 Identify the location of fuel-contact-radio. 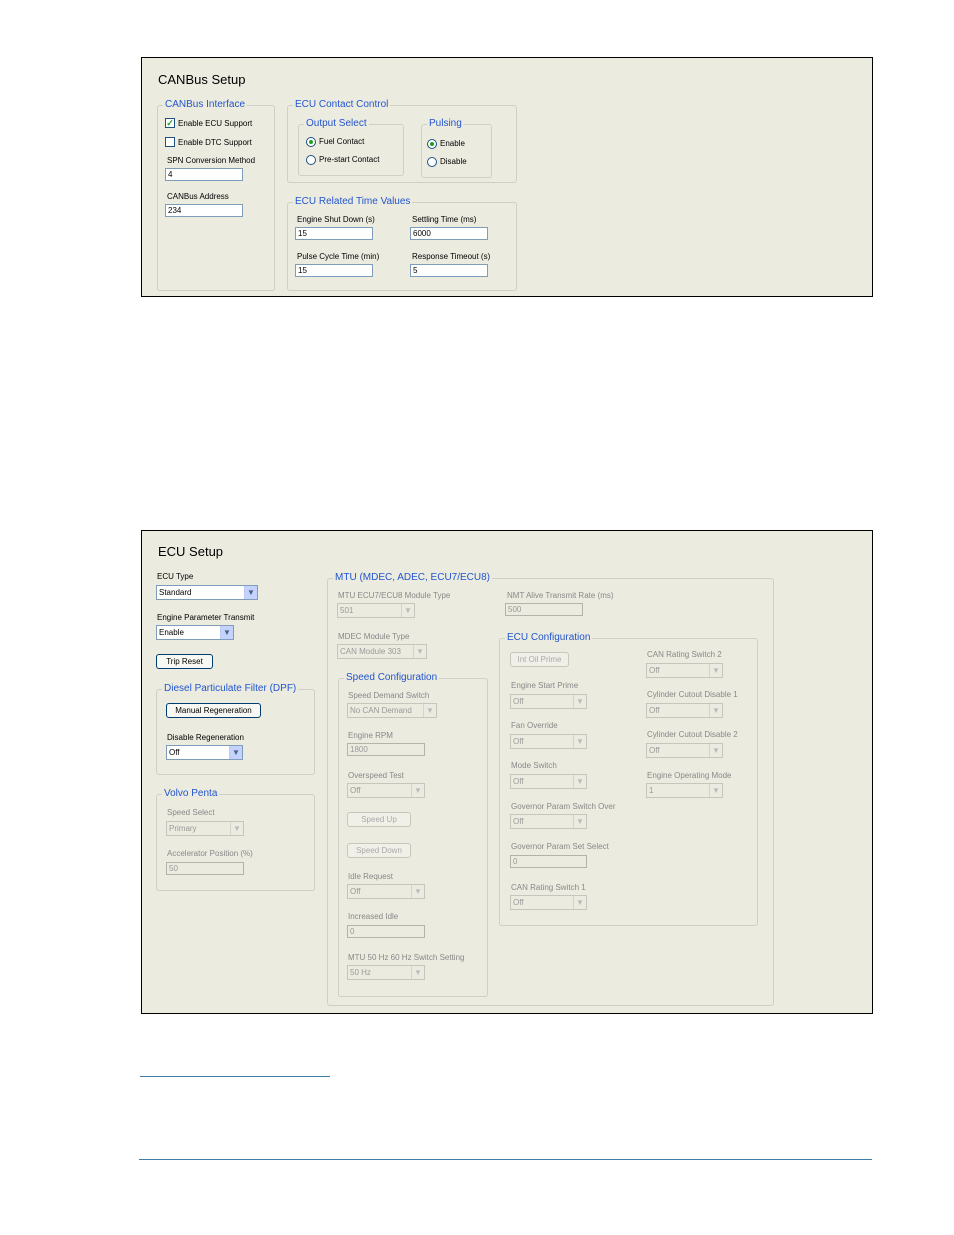
(311, 142).